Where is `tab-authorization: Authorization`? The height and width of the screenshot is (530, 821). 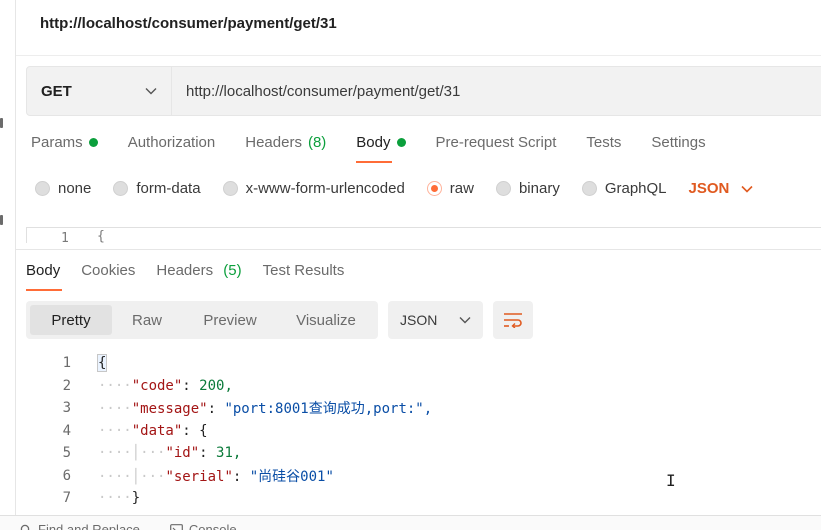
tab-authorization: Authorization is located at coordinates (172, 148).